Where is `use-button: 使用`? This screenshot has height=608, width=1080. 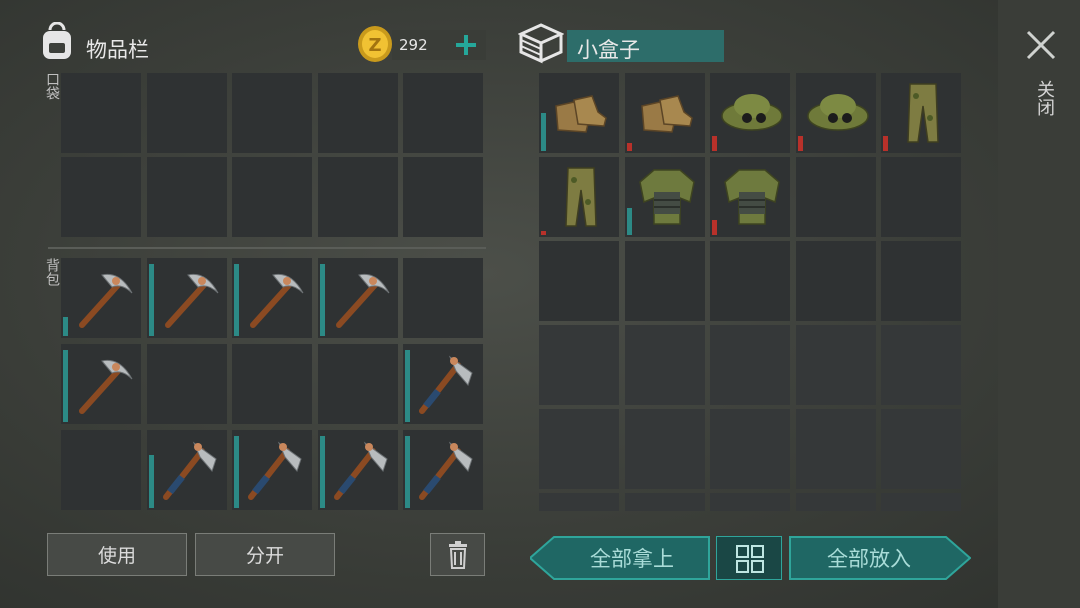
use-button: 使用 is located at coordinates (117, 554).